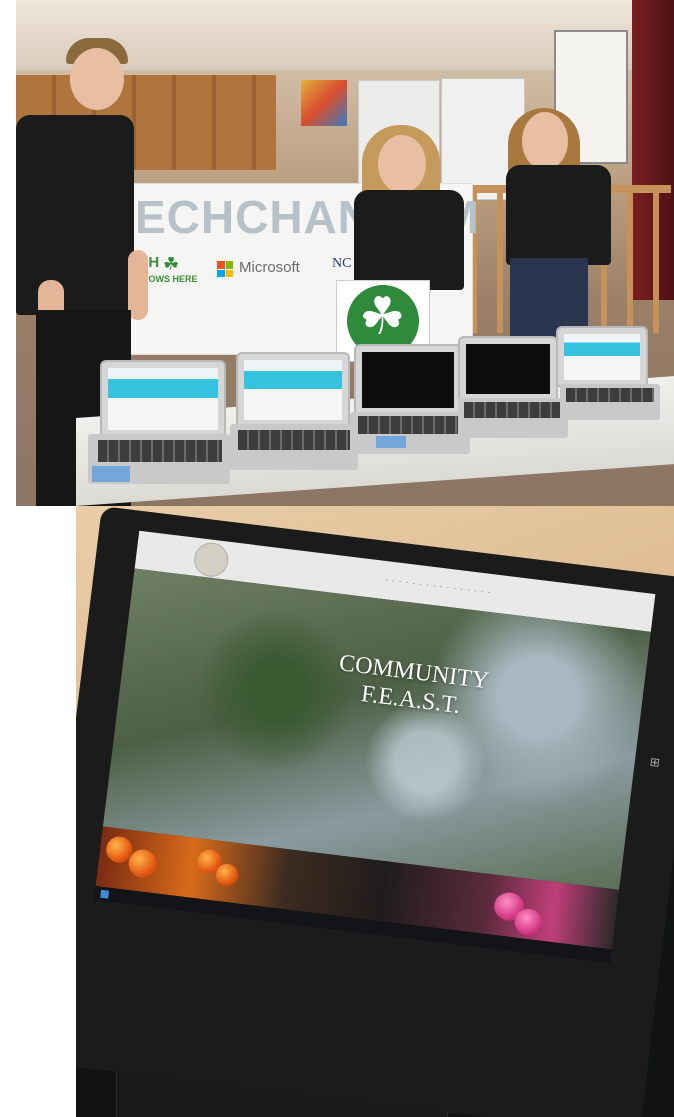  Describe the element at coordinates (105, 894) in the screenshot. I see `windows-start-icon` at that location.